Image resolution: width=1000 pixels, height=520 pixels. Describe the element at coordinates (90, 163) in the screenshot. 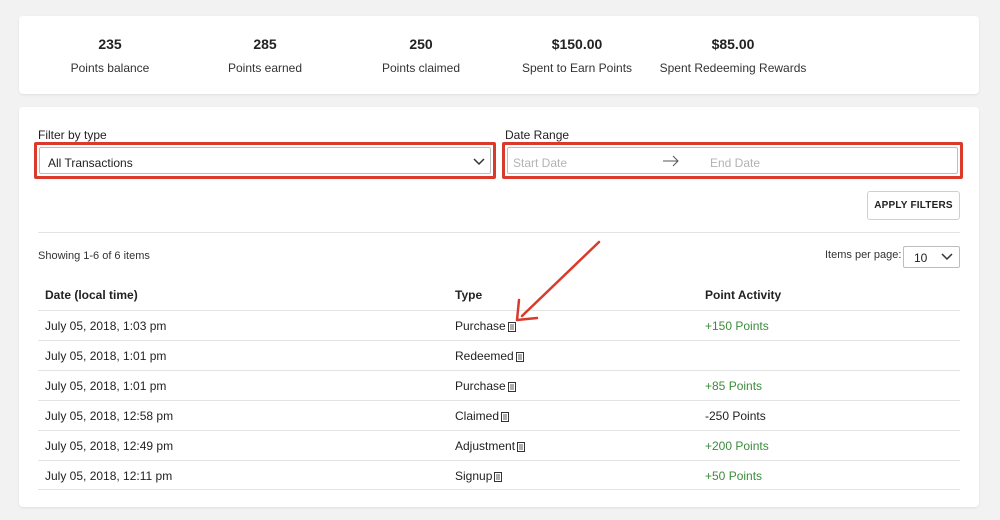

I see `select-value: All Transactions` at that location.